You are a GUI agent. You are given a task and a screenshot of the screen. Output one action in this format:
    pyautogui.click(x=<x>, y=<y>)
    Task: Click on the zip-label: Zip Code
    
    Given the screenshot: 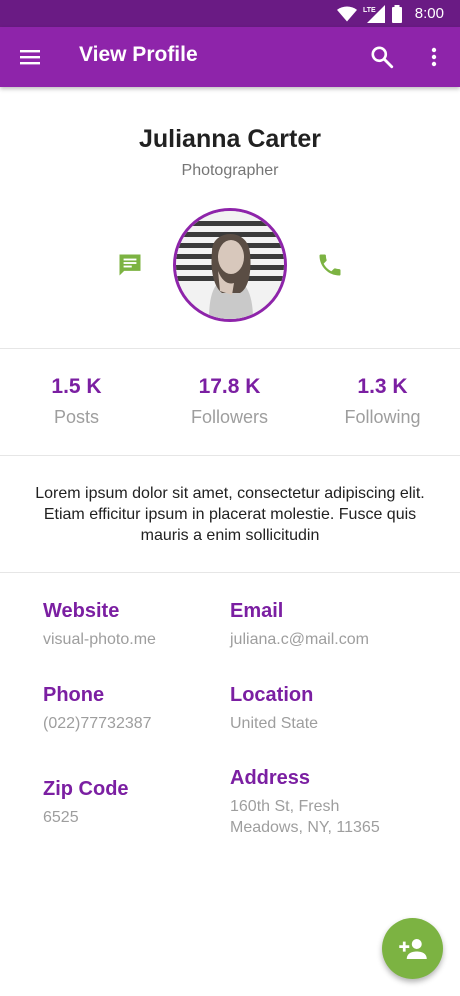 What is the action you would take?
    pyautogui.click(x=86, y=789)
    